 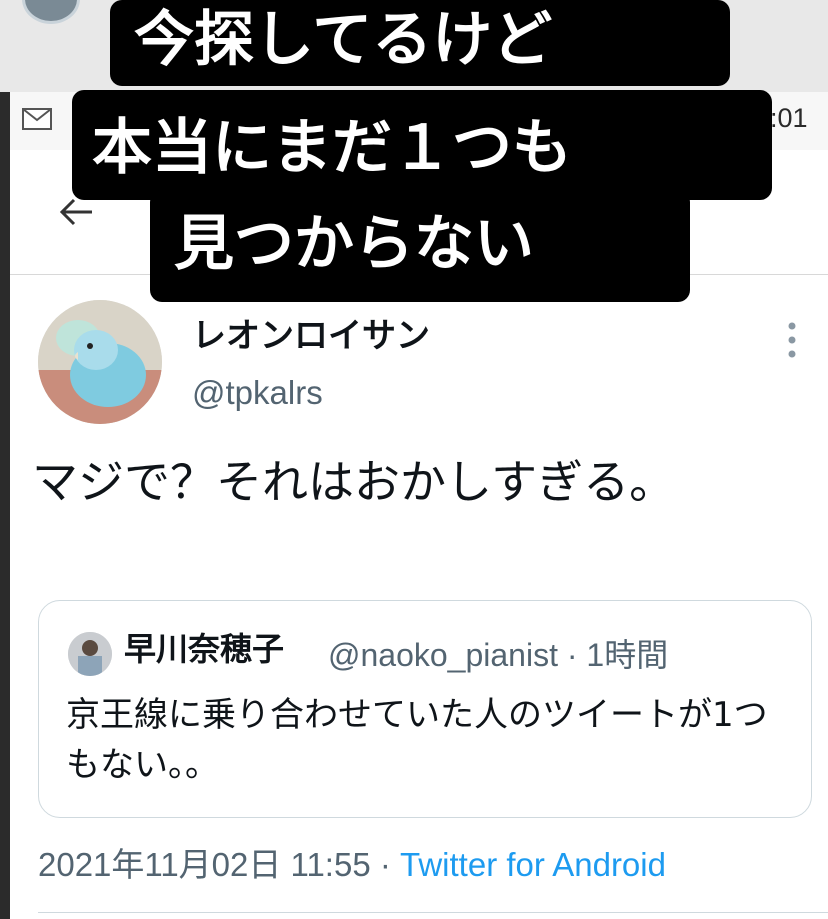 What do you see at coordinates (354, 244) in the screenshot?
I see `caption-line3: 見つからない` at bounding box center [354, 244].